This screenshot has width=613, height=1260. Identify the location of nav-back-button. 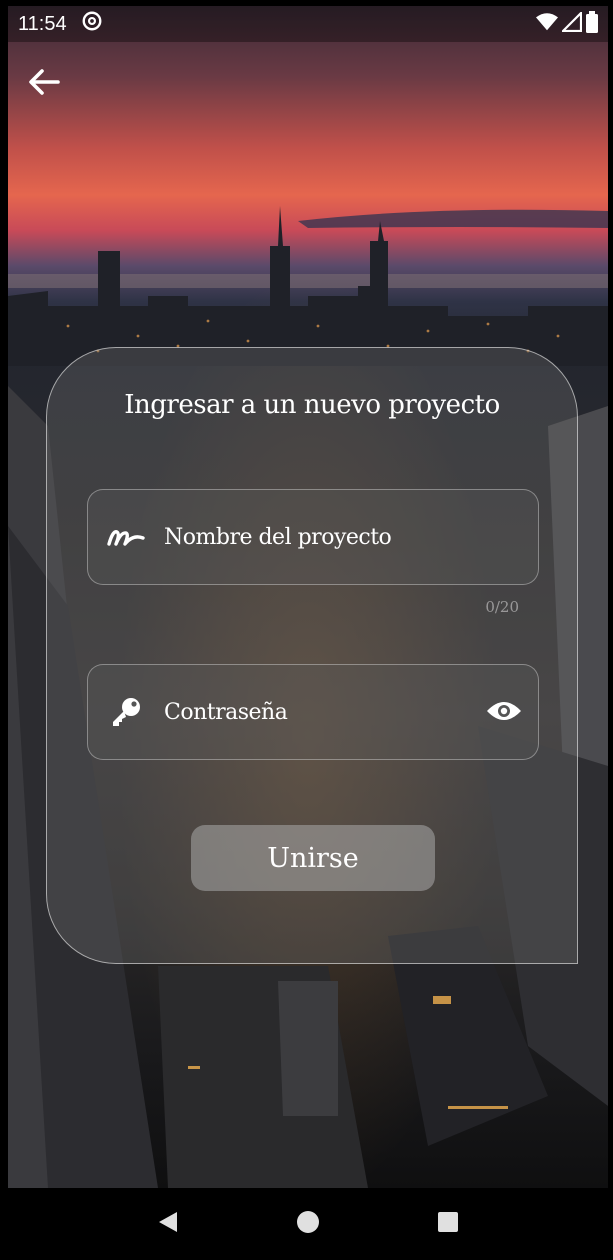
(168, 1224).